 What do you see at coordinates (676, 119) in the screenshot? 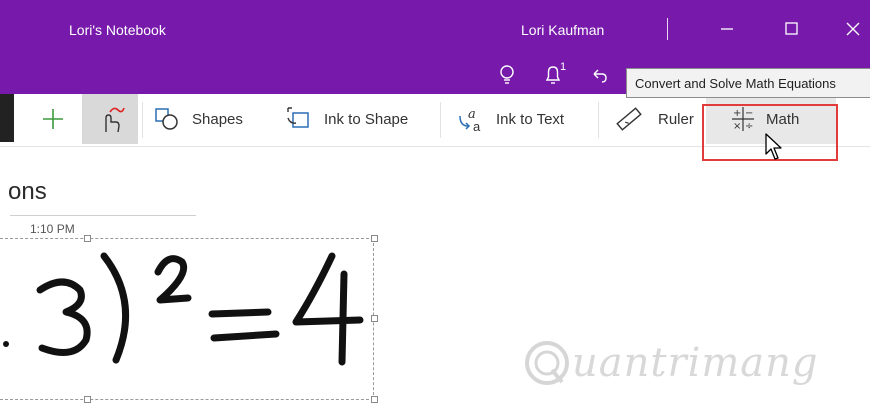
I see `ruler-label: Ruler` at bounding box center [676, 119].